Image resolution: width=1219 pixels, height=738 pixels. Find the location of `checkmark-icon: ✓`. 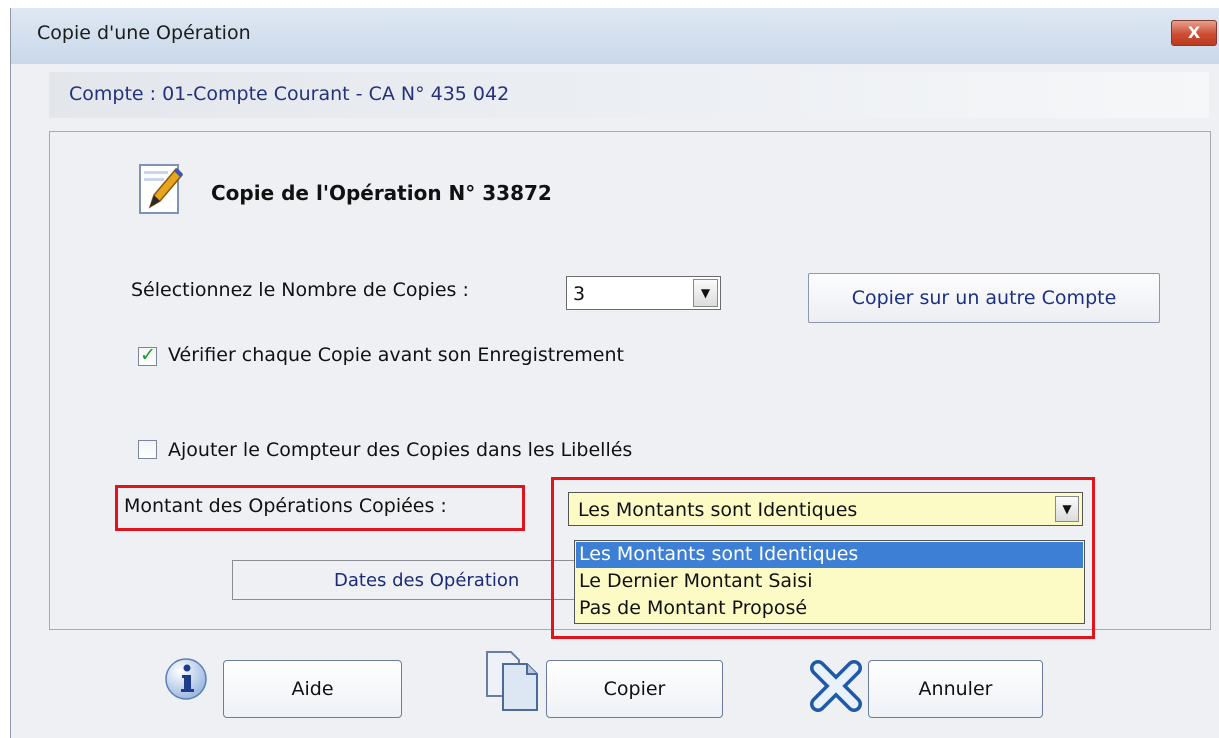

checkmark-icon: ✓ is located at coordinates (148, 355).